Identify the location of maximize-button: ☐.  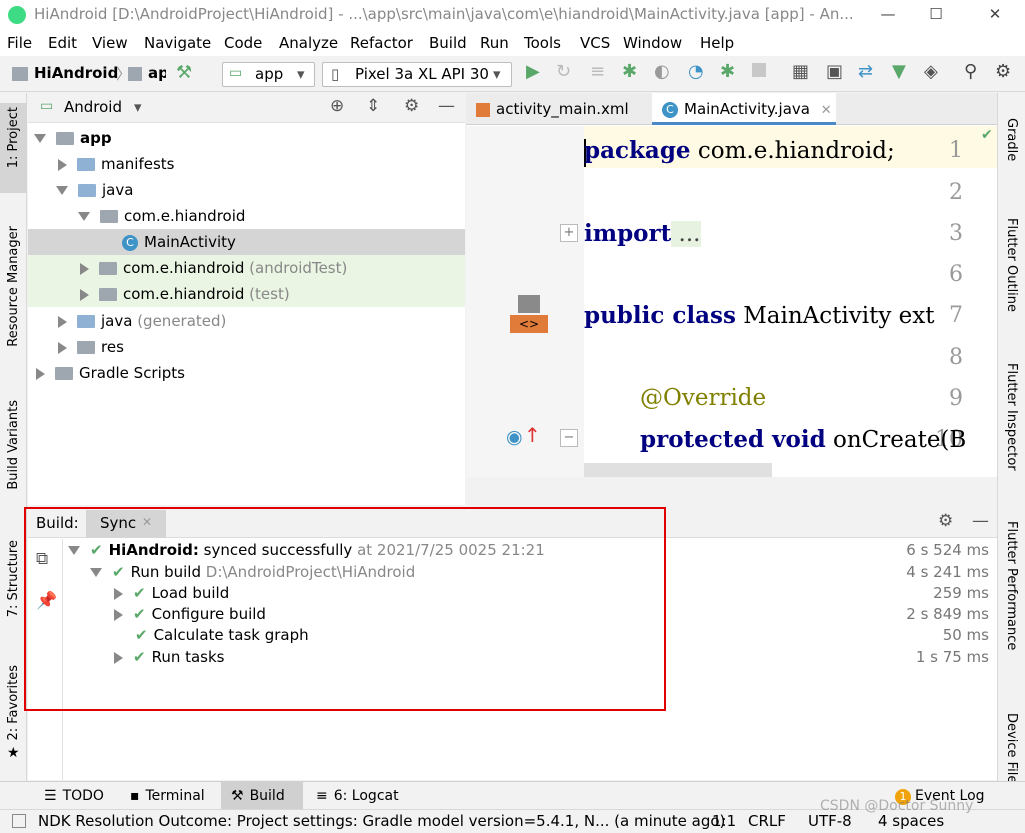
(936, 15).